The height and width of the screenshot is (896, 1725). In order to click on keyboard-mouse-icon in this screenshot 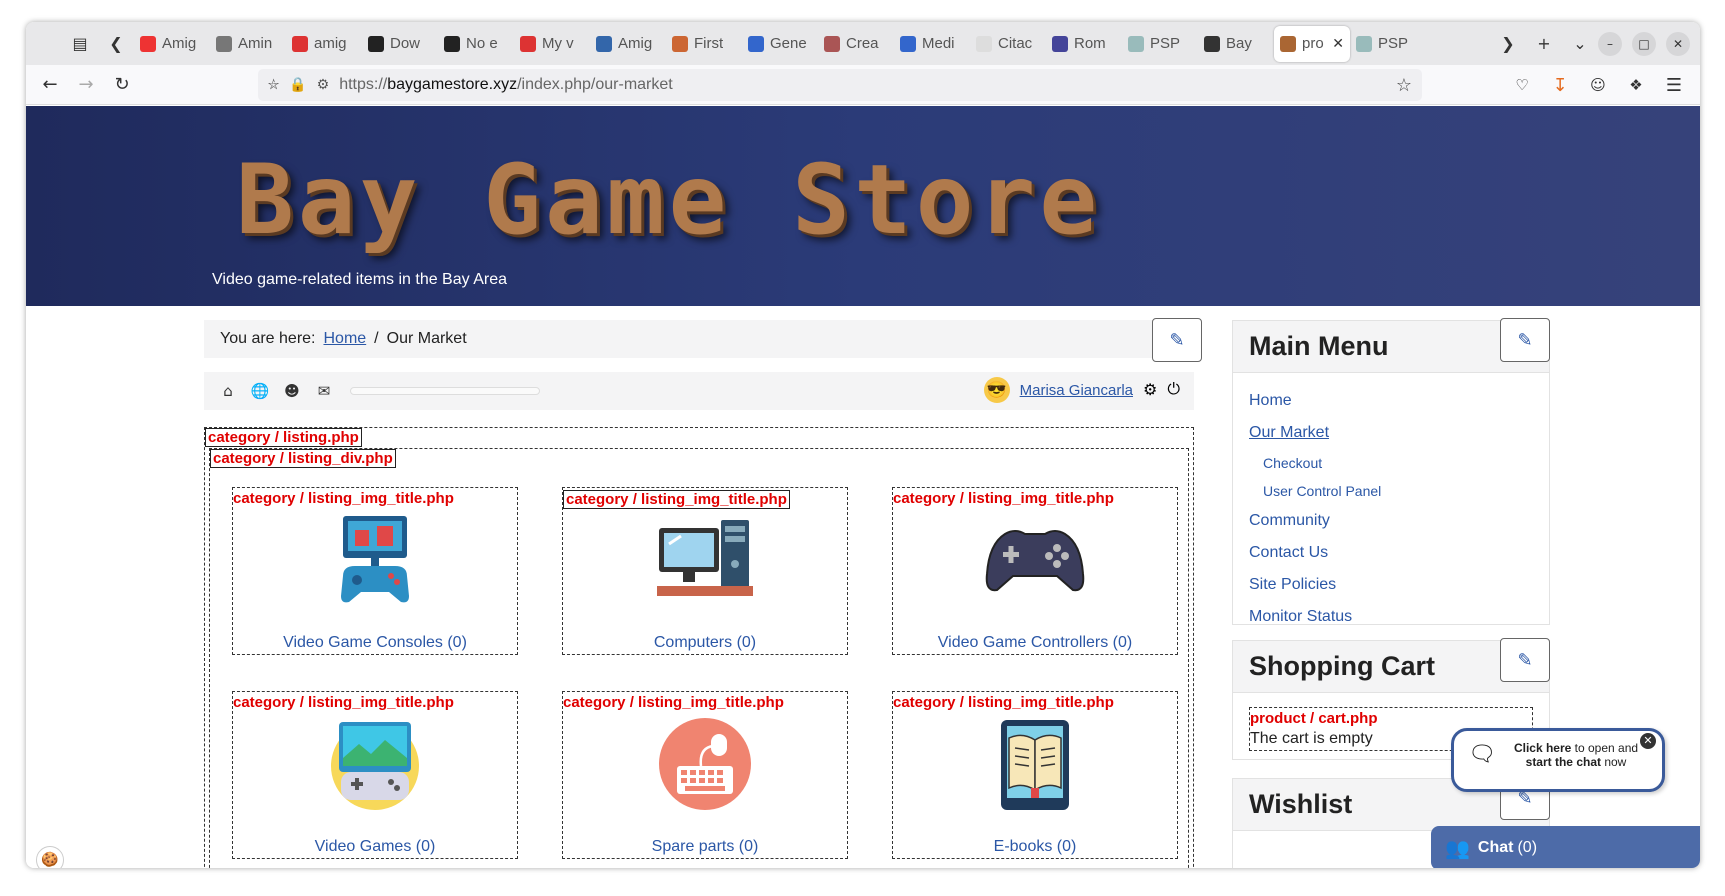, I will do `click(705, 764)`.